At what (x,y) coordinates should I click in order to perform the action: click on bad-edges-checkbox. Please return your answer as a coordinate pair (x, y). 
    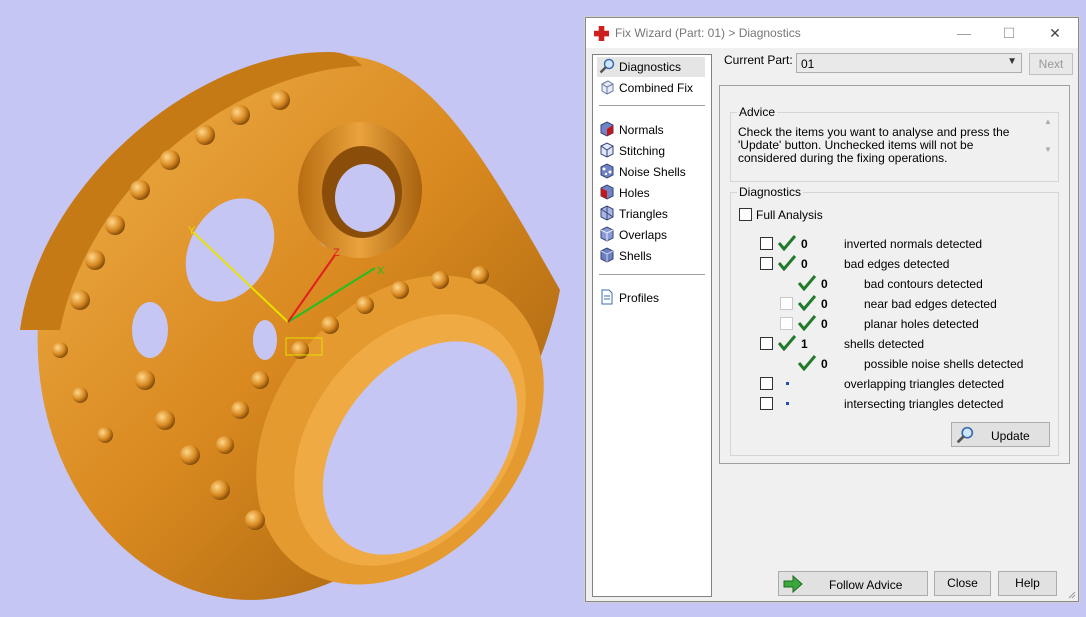
    Looking at the image, I should click on (766, 263).